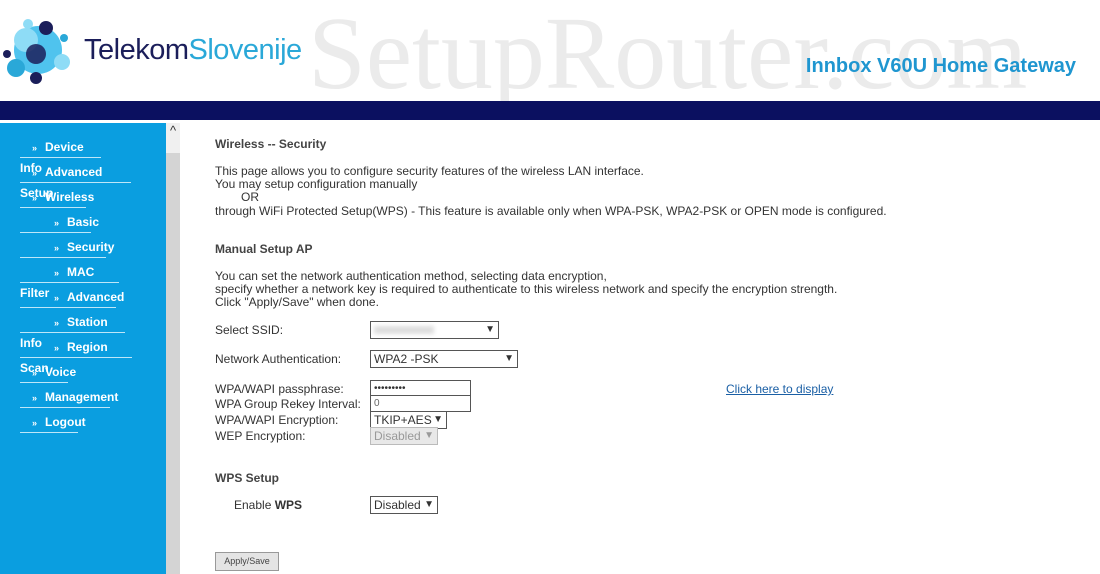 This screenshot has height=574, width=1100. What do you see at coordinates (36, 51) in the screenshot?
I see `telekom-logo` at bounding box center [36, 51].